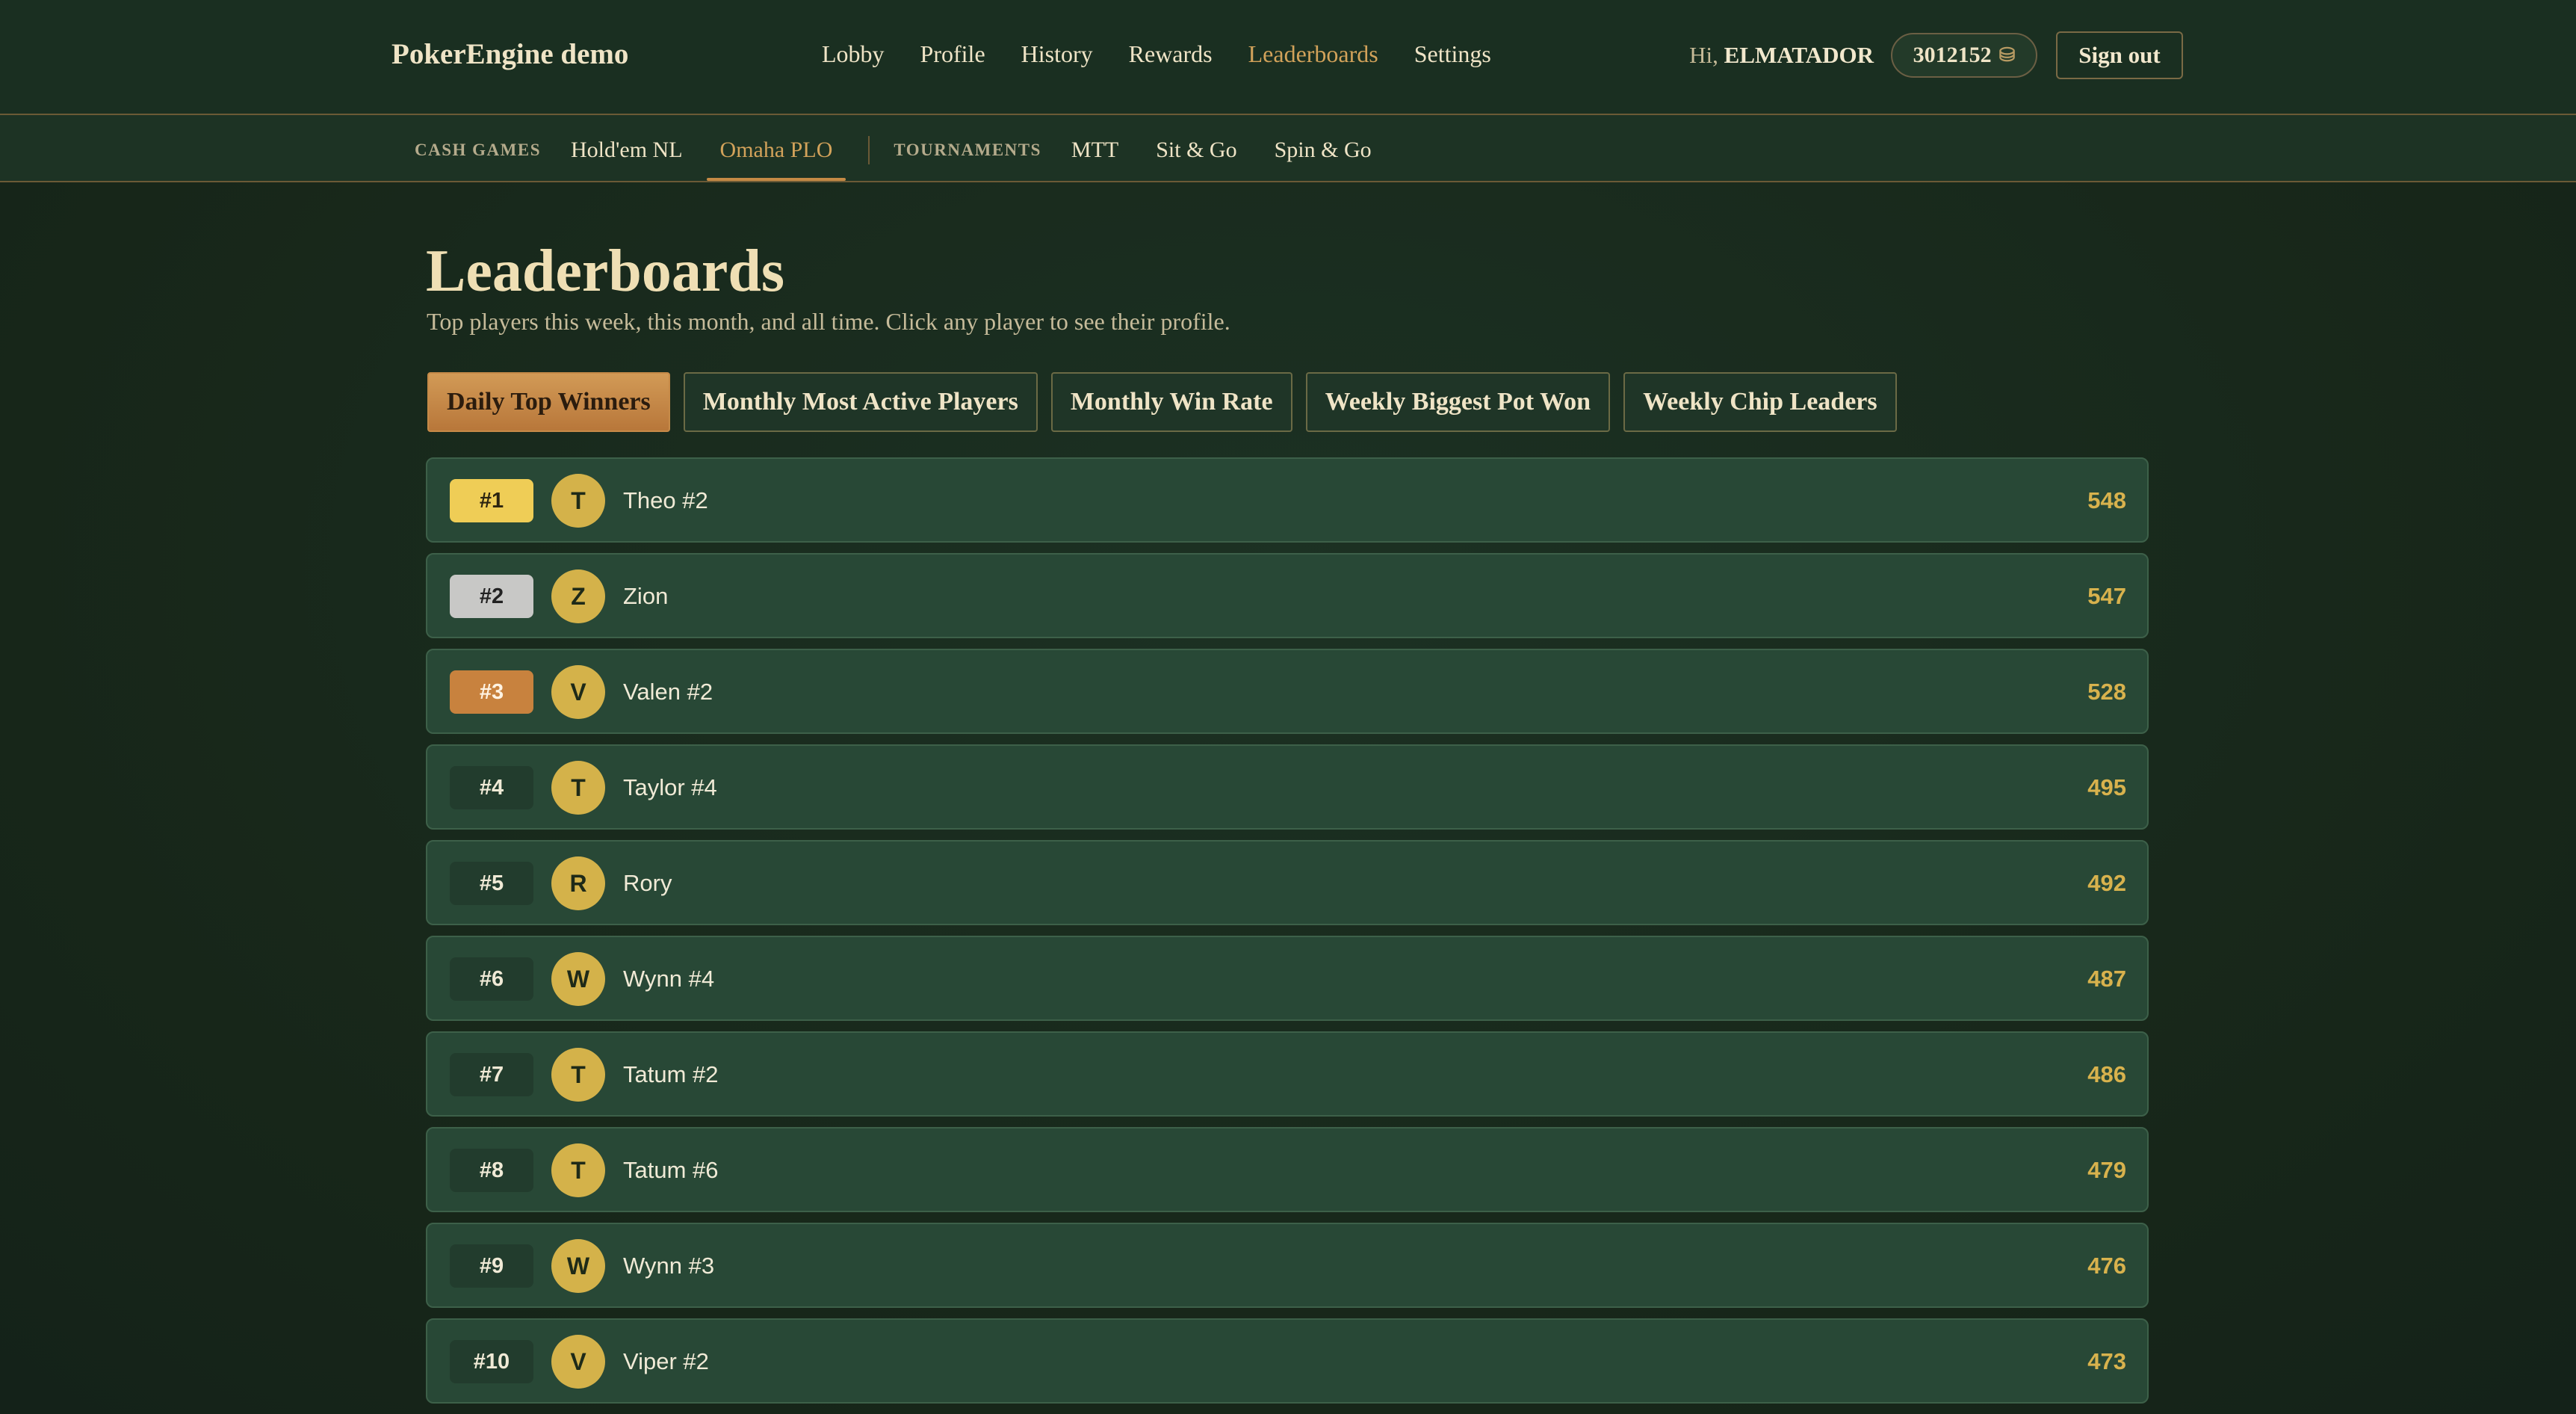  Describe the element at coordinates (869, 150) in the screenshot. I see `subnav-divider` at that location.